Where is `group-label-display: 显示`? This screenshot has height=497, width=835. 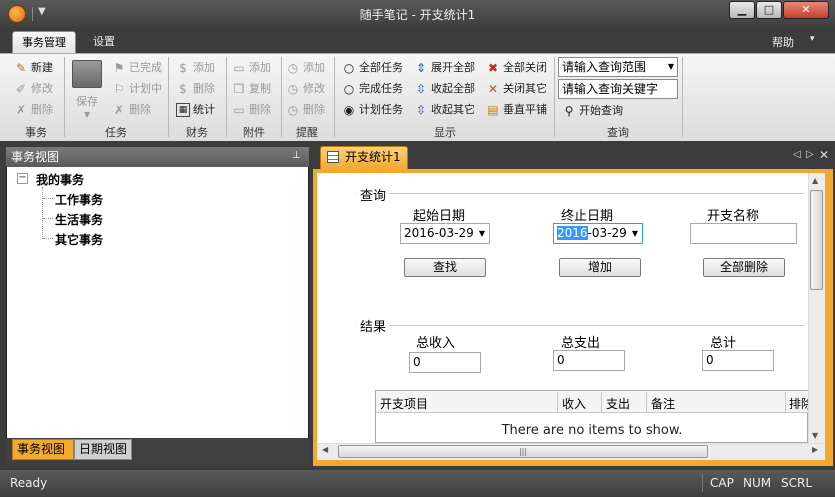
group-label-display: 显示 is located at coordinates (445, 132).